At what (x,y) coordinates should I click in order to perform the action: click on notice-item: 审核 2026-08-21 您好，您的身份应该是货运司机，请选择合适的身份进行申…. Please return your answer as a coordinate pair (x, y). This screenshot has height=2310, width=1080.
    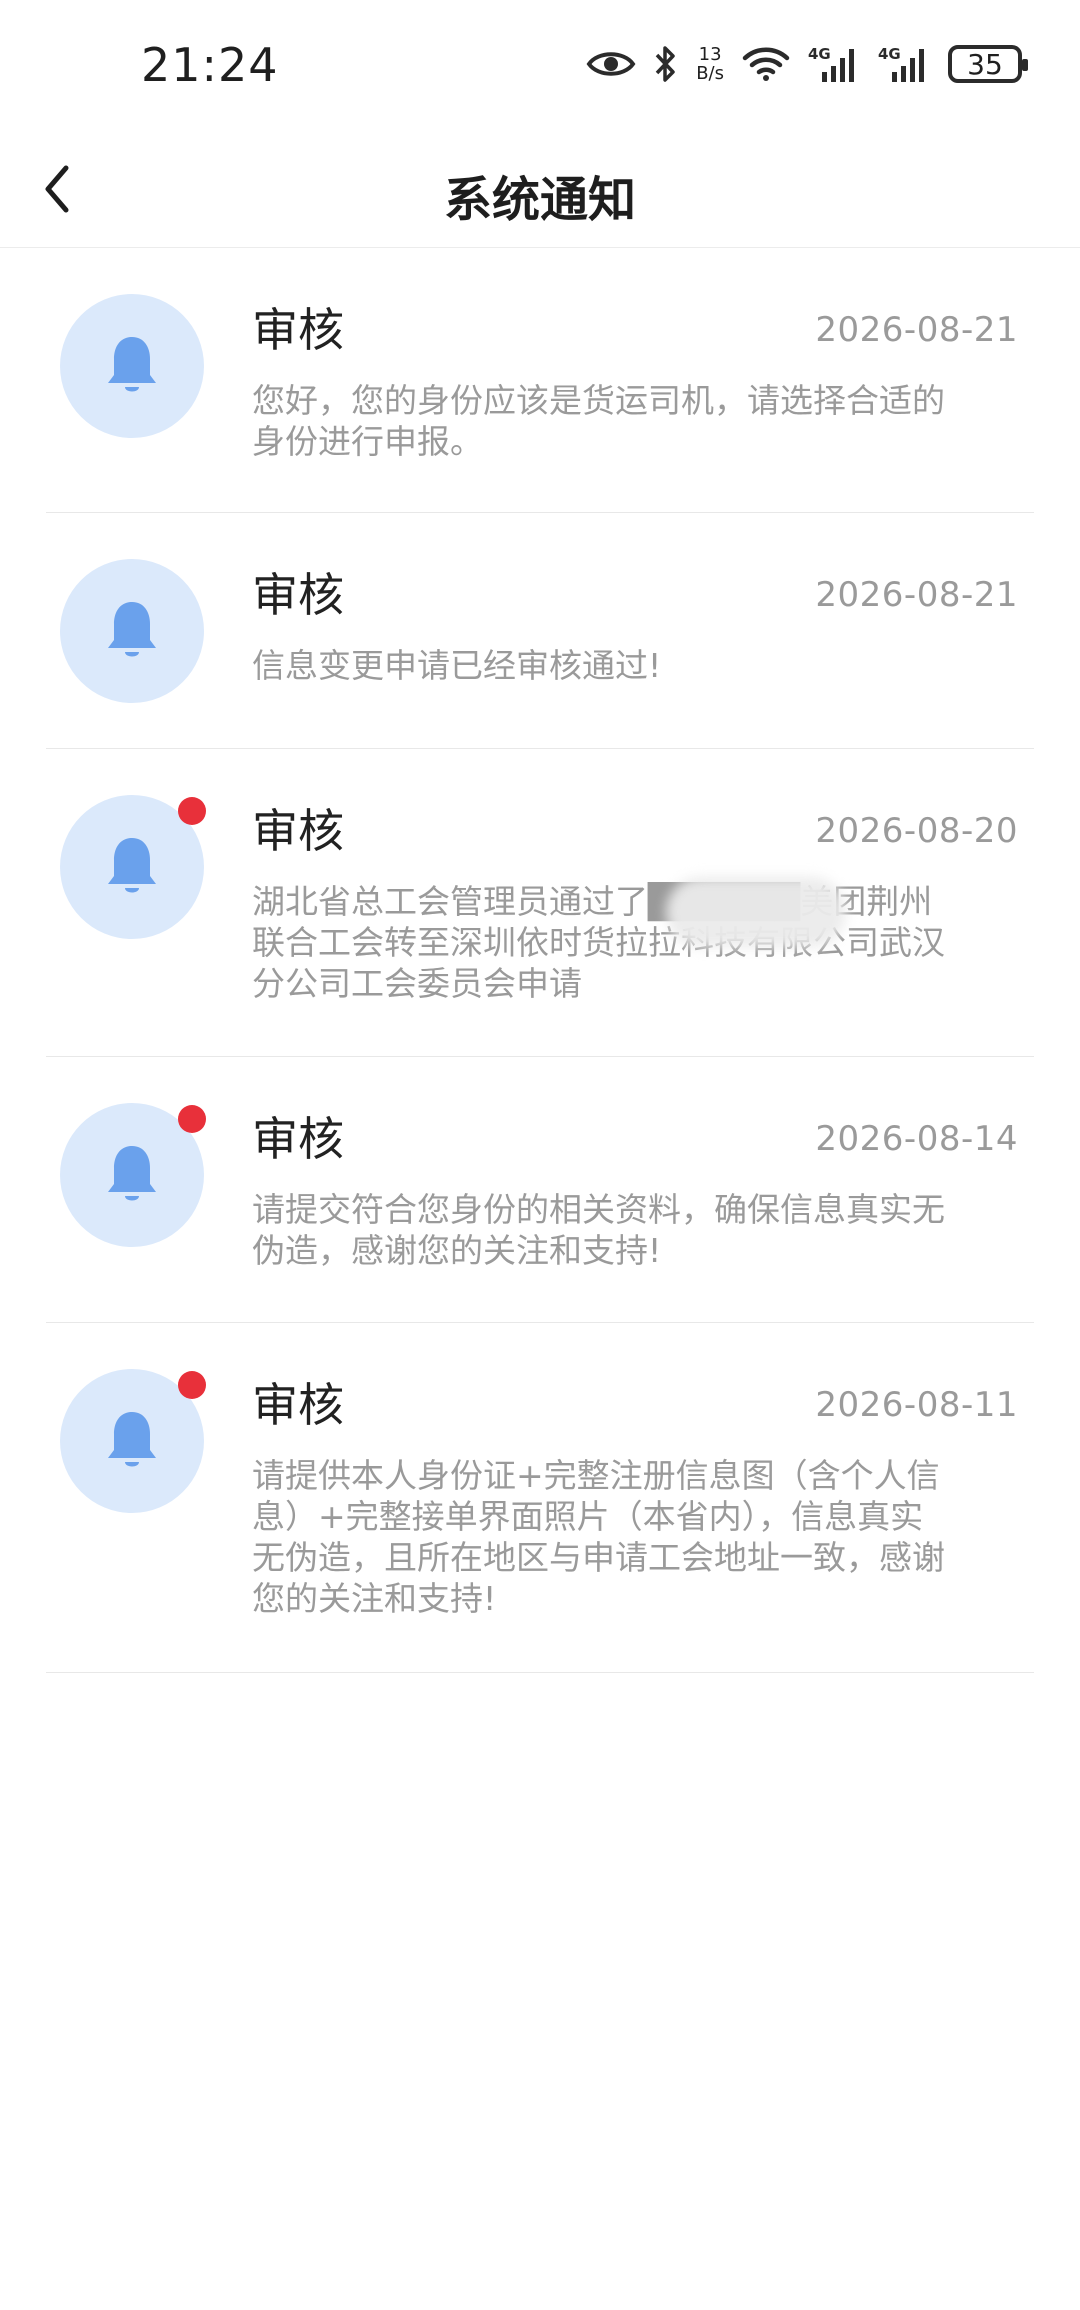
    Looking at the image, I should click on (540, 380).